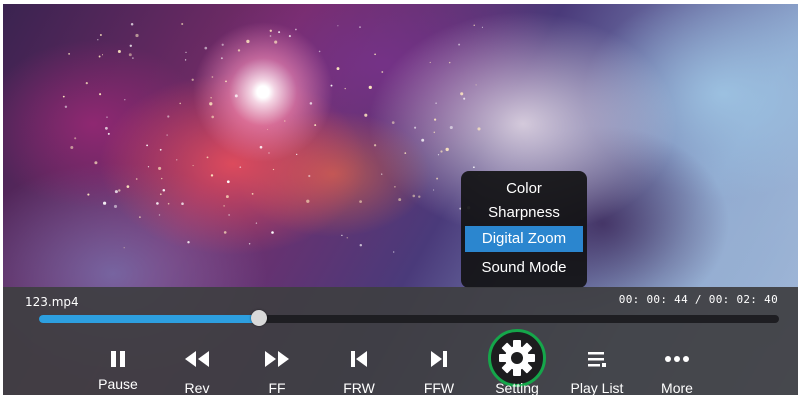 Image resolution: width=802 pixels, height=398 pixels. I want to click on rewind-button: Rev, so click(197, 368).